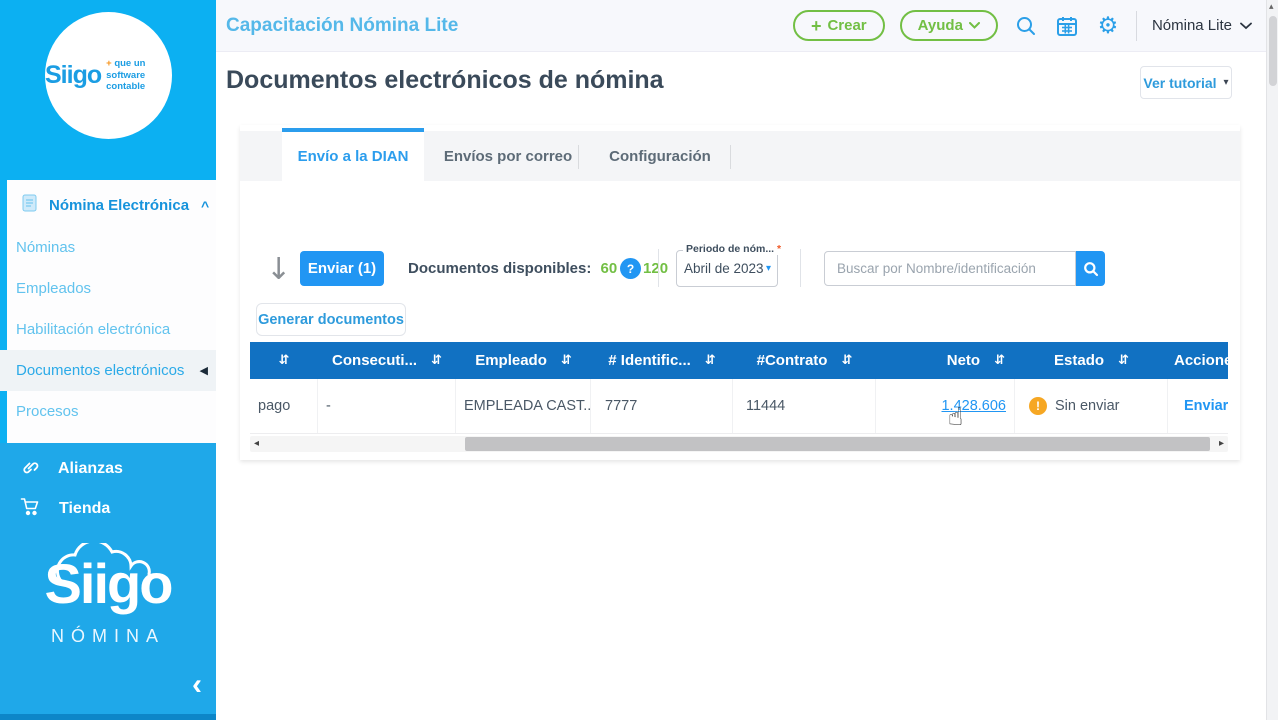 The image size is (1278, 720). What do you see at coordinates (511, 360) in the screenshot?
I see `column-label: Empleado` at bounding box center [511, 360].